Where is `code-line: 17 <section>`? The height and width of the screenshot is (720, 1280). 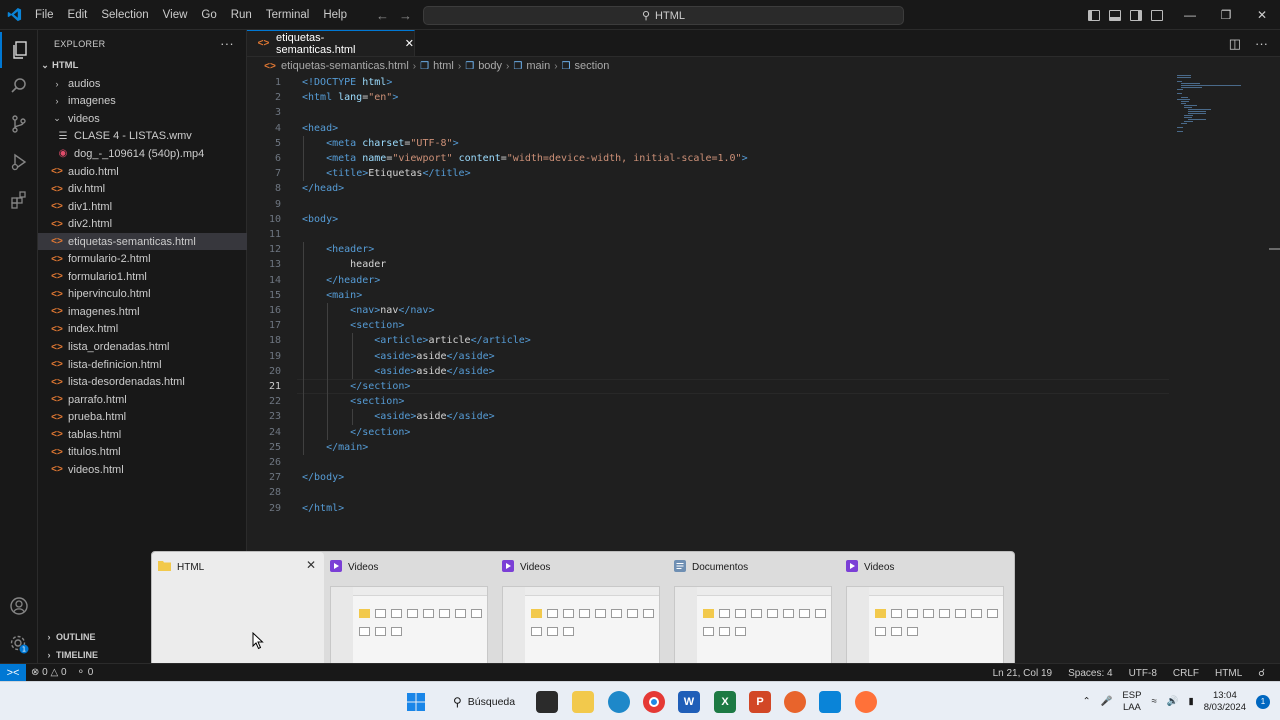
code-line: 17 <section> is located at coordinates (763, 325).